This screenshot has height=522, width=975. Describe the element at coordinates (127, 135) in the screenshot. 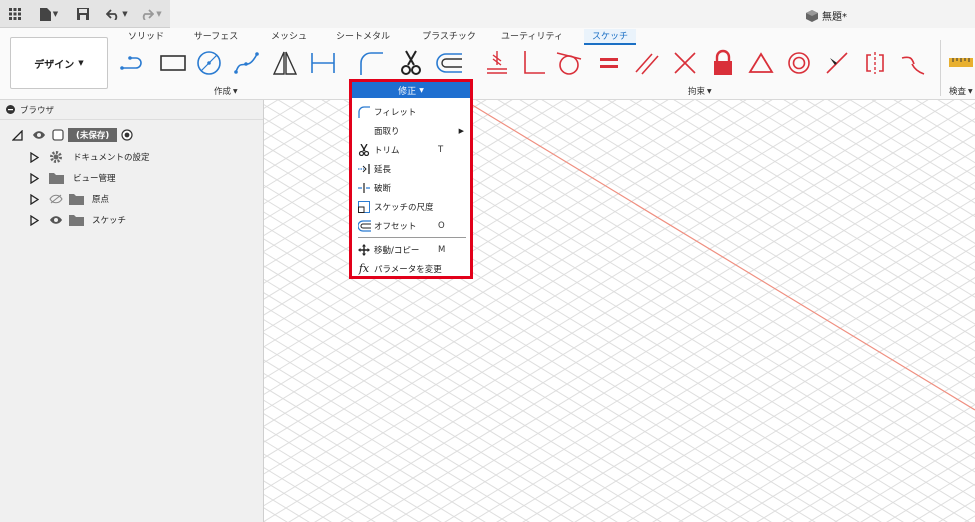

I see `activate-radio-icon` at that location.